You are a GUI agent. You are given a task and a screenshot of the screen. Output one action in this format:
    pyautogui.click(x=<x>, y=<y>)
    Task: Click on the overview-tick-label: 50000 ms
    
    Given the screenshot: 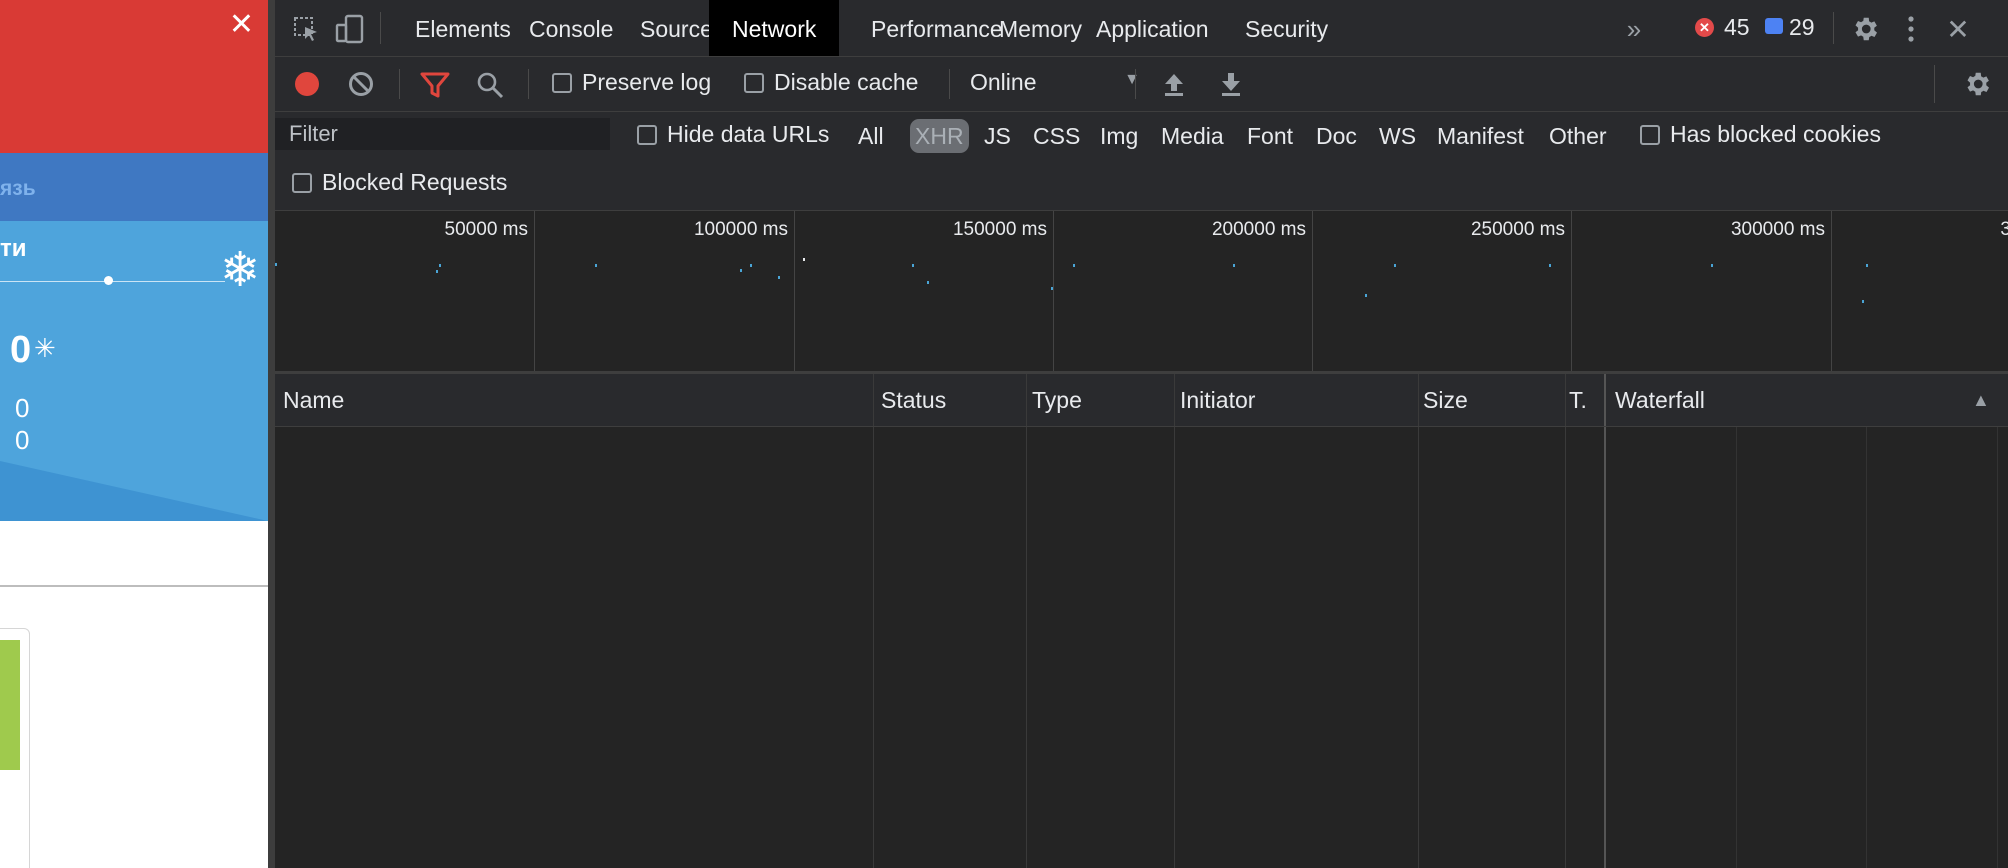 What is the action you would take?
    pyautogui.click(x=486, y=229)
    